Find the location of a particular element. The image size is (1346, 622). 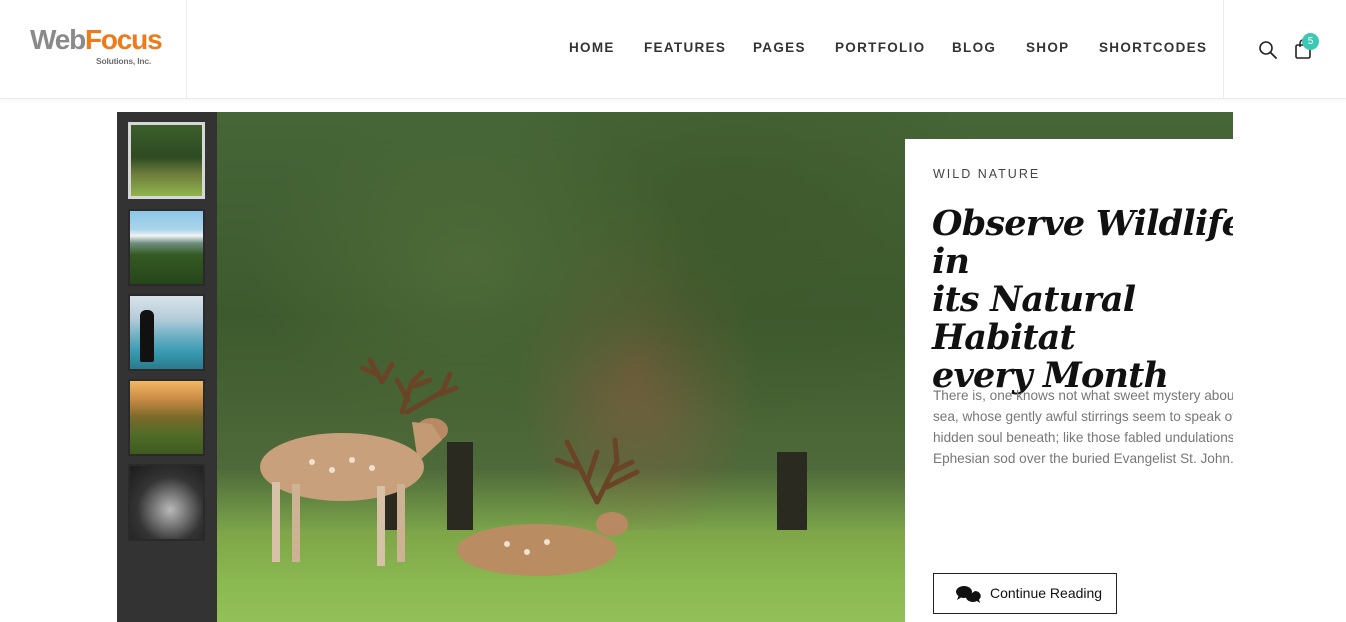

chat-bubbles-icon is located at coordinates (968, 594).